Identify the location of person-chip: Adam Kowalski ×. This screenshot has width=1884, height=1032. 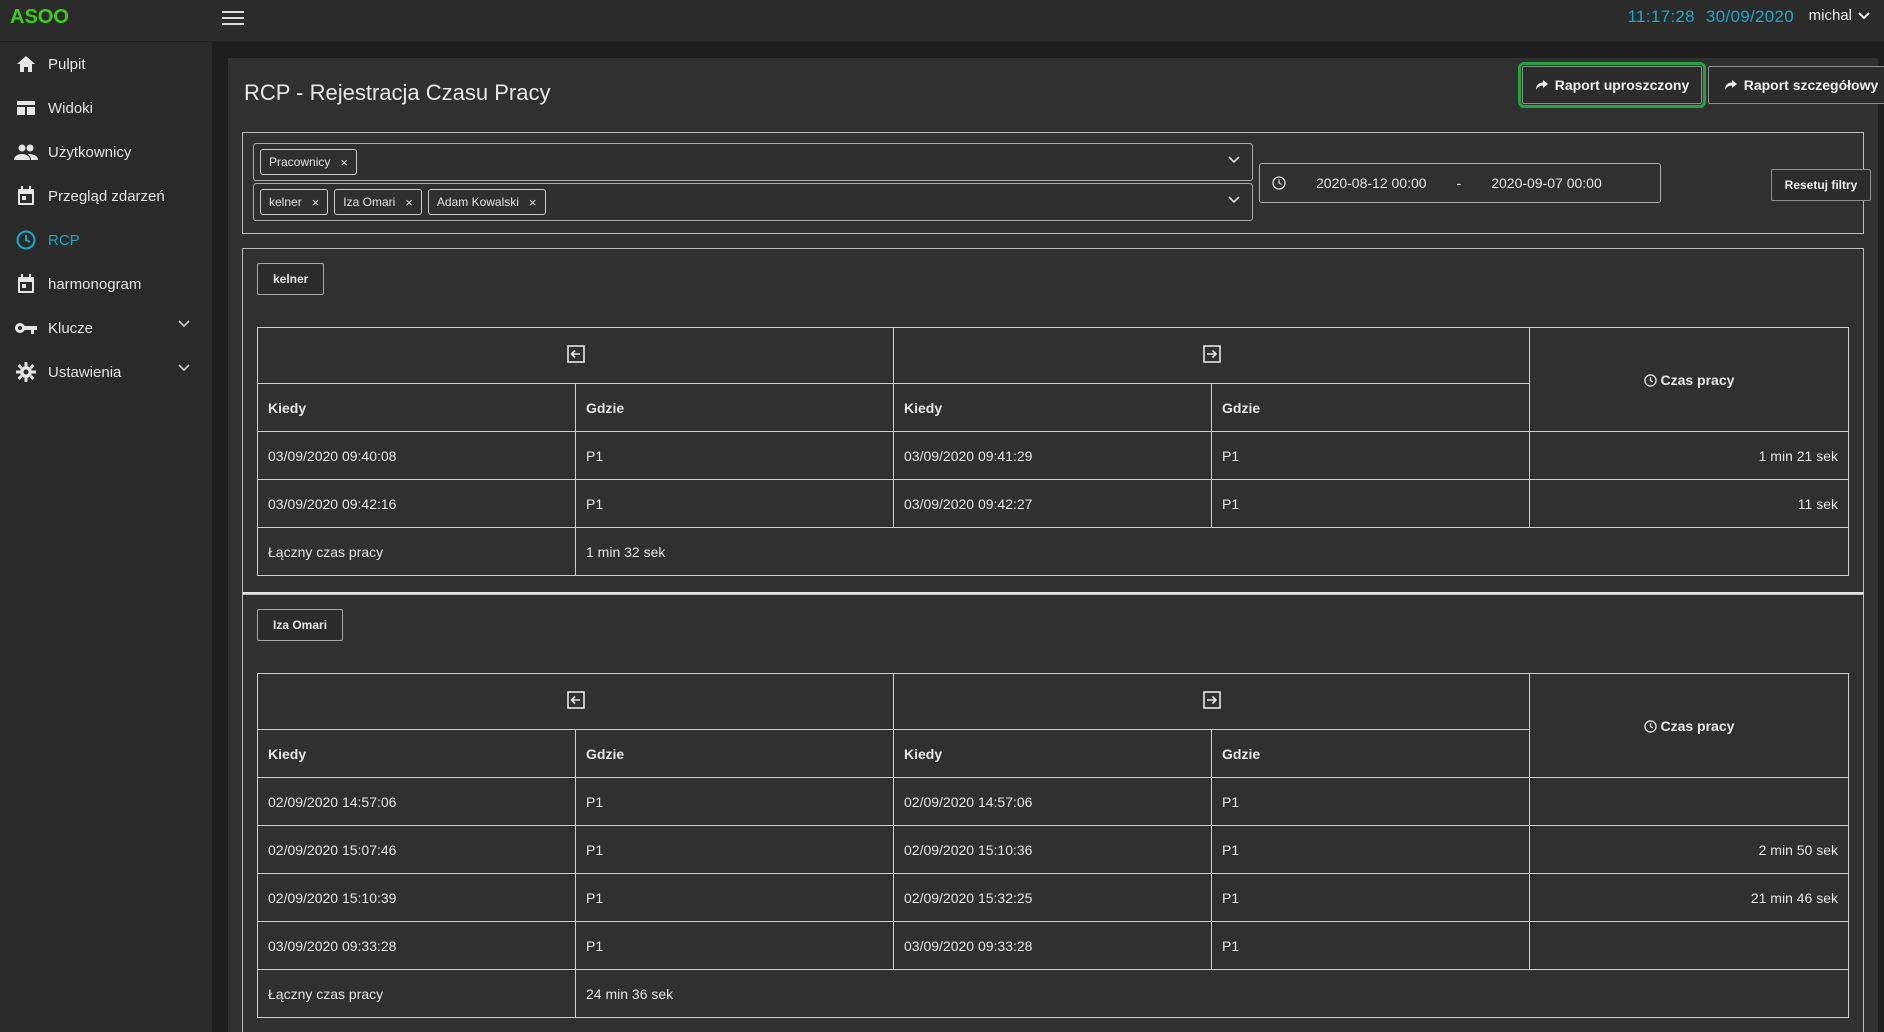
(486, 202).